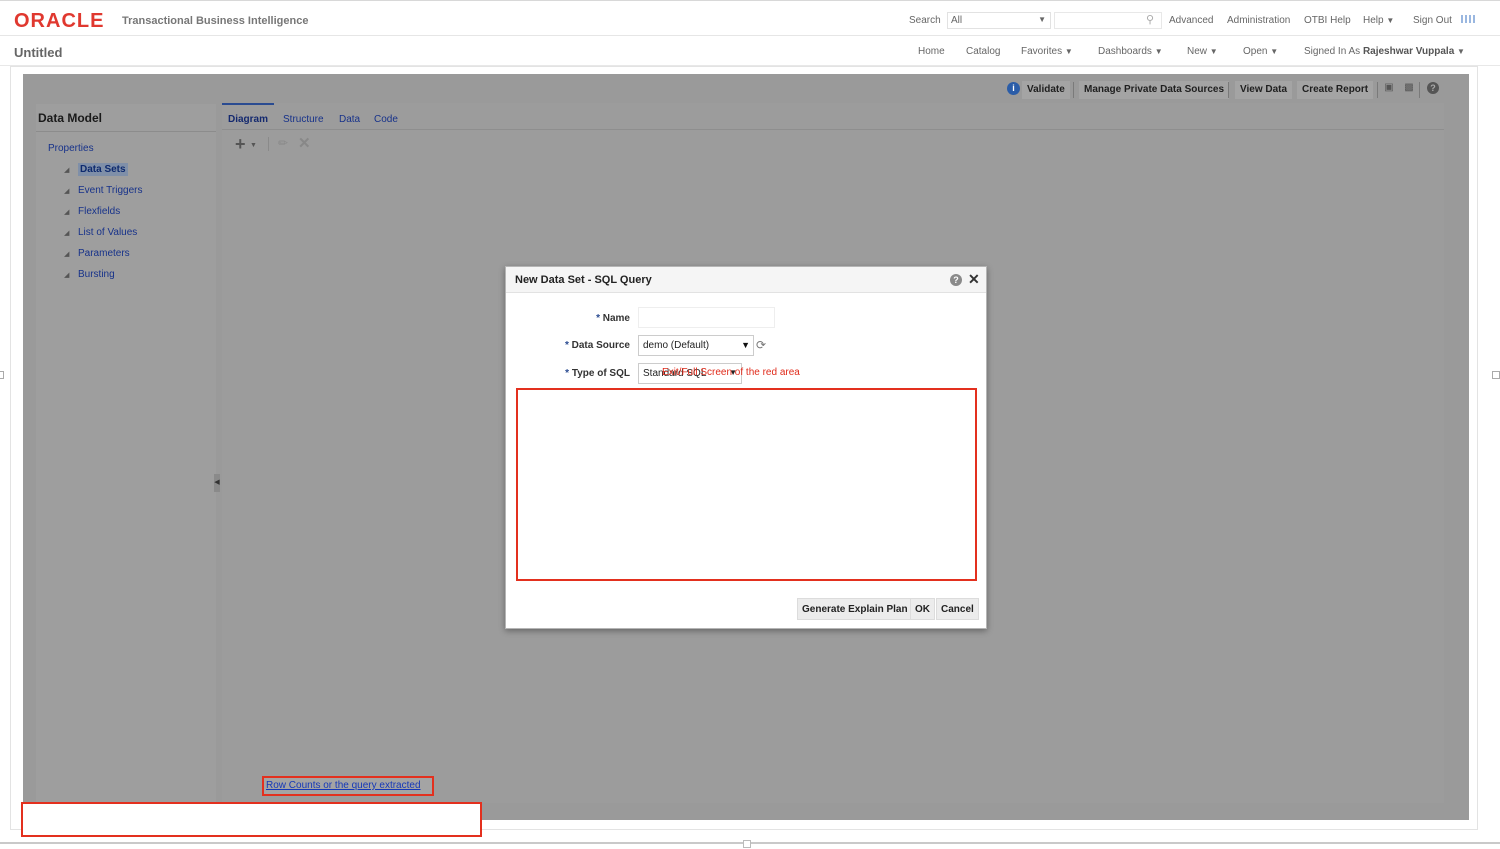  Describe the element at coordinates (251, 819) in the screenshot. I see `highlight-box` at that location.